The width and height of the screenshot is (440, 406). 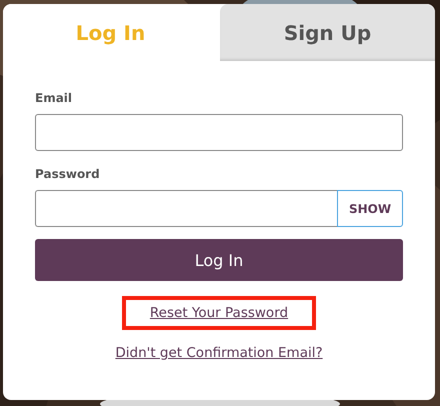 What do you see at coordinates (327, 32) in the screenshot?
I see `tab: Sign Up` at bounding box center [327, 32].